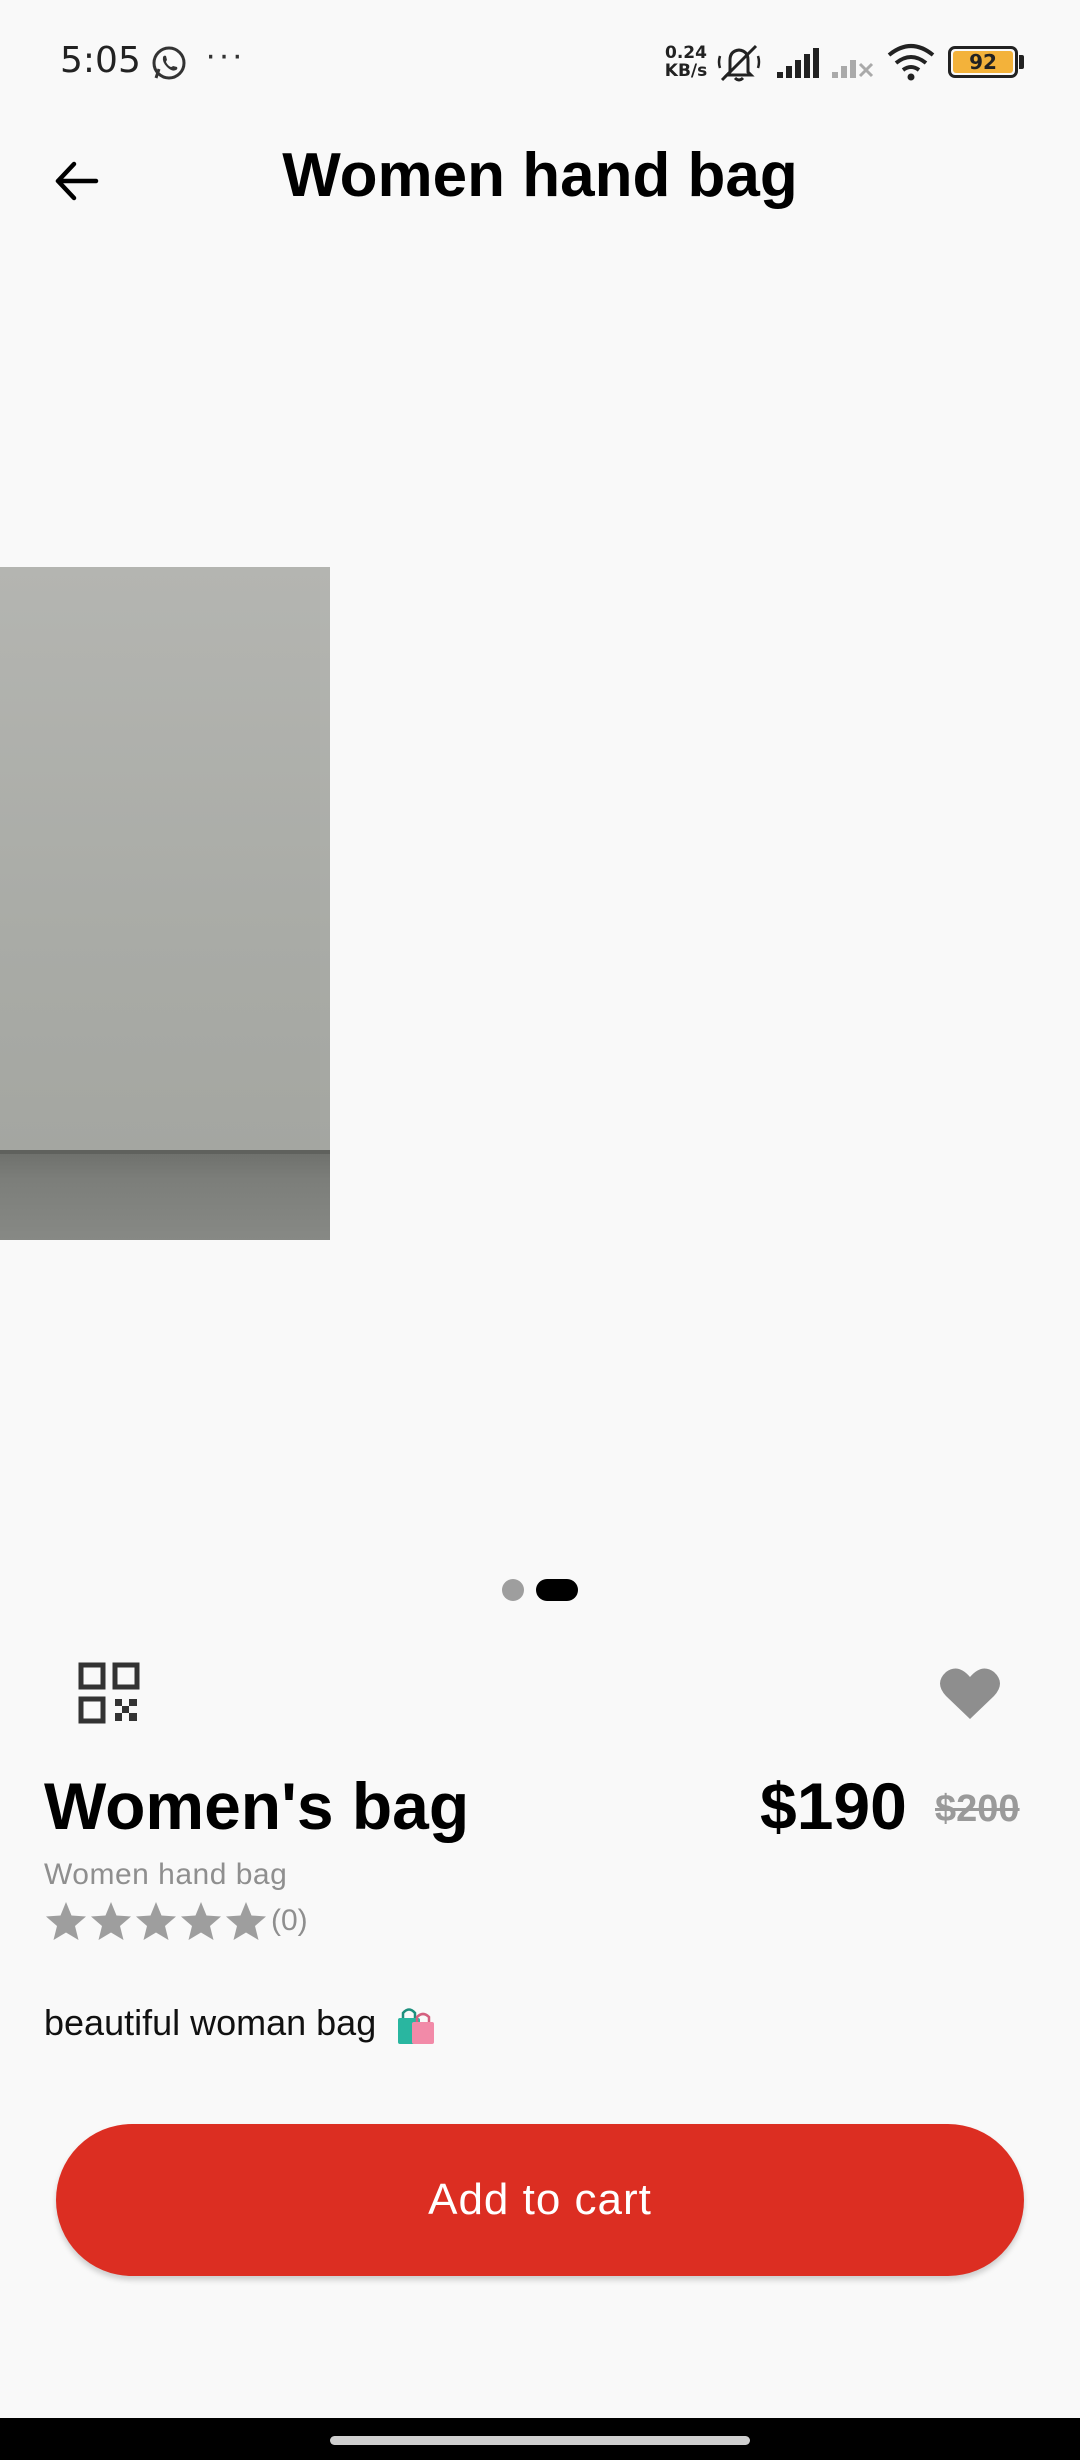  Describe the element at coordinates (686, 71) in the screenshot. I see `network-speed-unit: KB/s` at that location.